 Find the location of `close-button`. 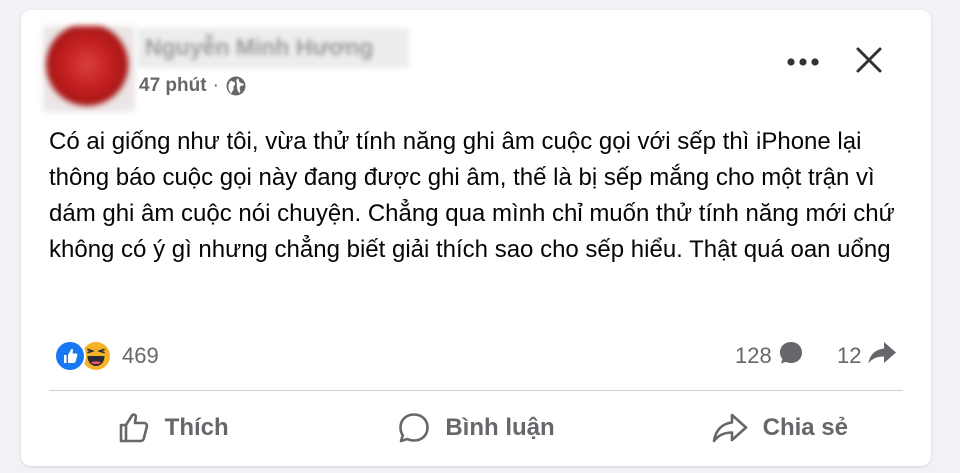

close-button is located at coordinates (869, 62).